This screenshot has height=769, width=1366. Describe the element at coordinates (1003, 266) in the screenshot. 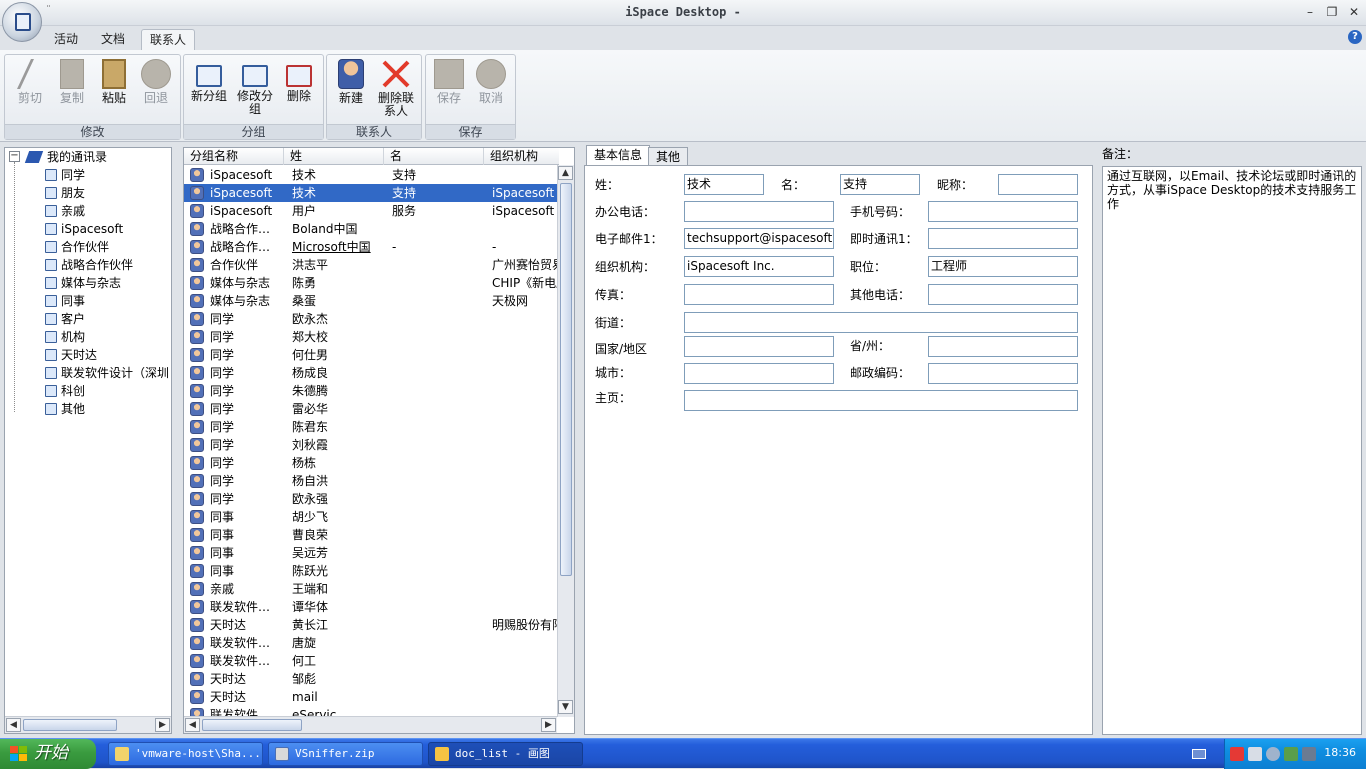

I see `job-title-field: 工程师` at that location.